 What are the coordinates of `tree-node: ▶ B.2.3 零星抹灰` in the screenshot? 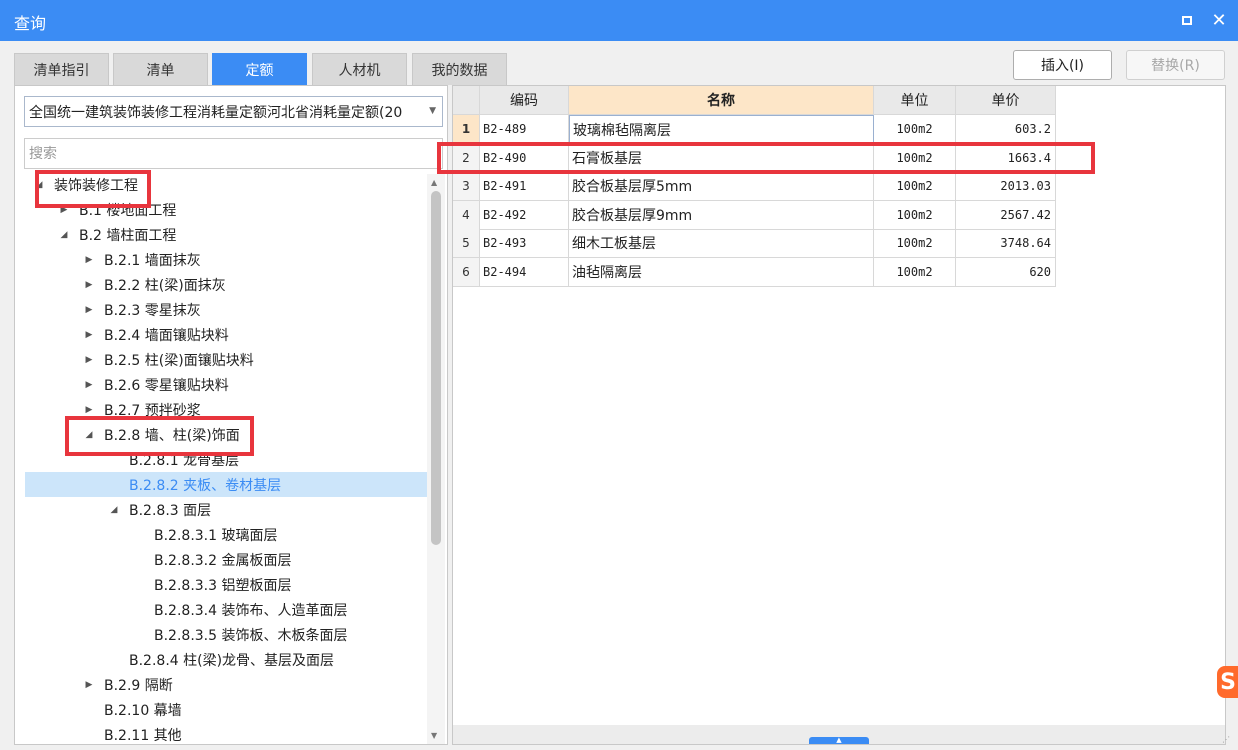 It's located at (226, 309).